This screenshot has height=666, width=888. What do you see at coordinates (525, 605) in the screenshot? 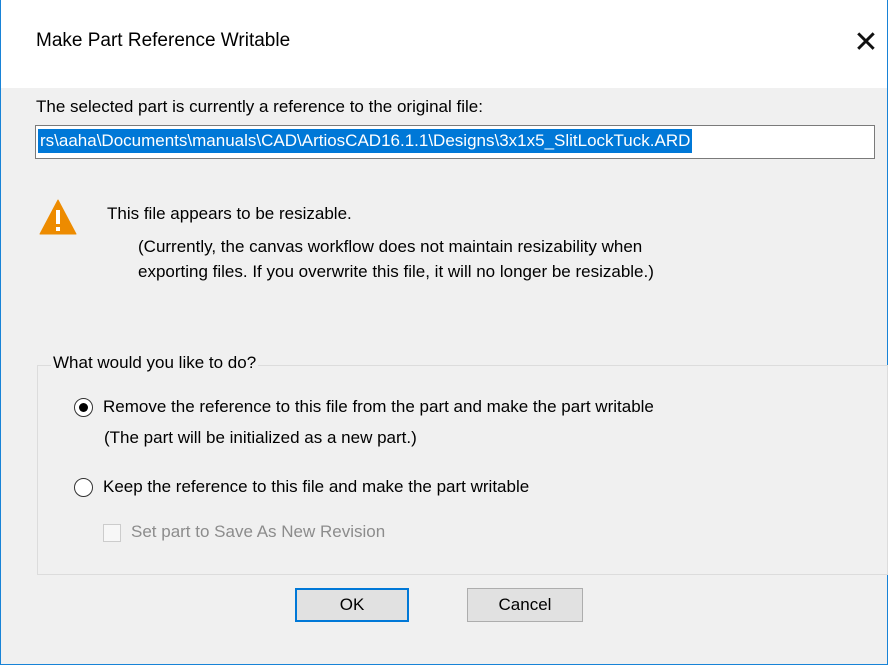
I see `cancel-button: Cancel` at bounding box center [525, 605].